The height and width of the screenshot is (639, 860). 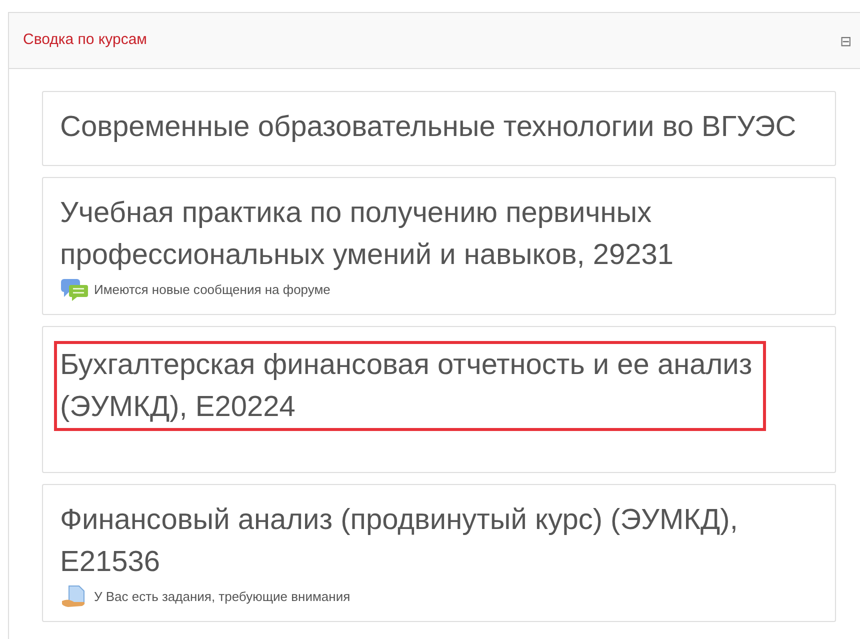 I want to click on course-title-link: Финансовый анализ (продвинутый курс) (ЭУМКД), Е21536, so click(x=439, y=541).